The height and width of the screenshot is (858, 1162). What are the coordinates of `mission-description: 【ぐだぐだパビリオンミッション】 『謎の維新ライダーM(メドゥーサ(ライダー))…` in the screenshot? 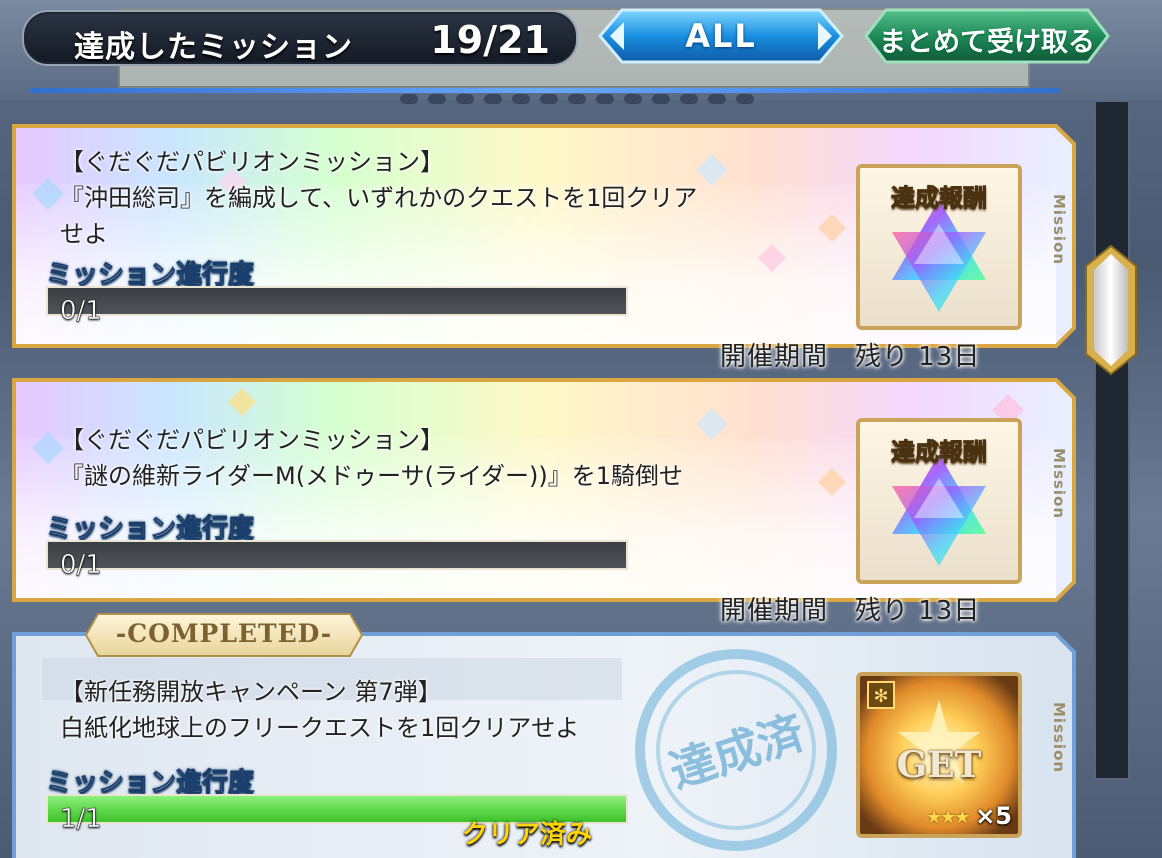 It's located at (440, 458).